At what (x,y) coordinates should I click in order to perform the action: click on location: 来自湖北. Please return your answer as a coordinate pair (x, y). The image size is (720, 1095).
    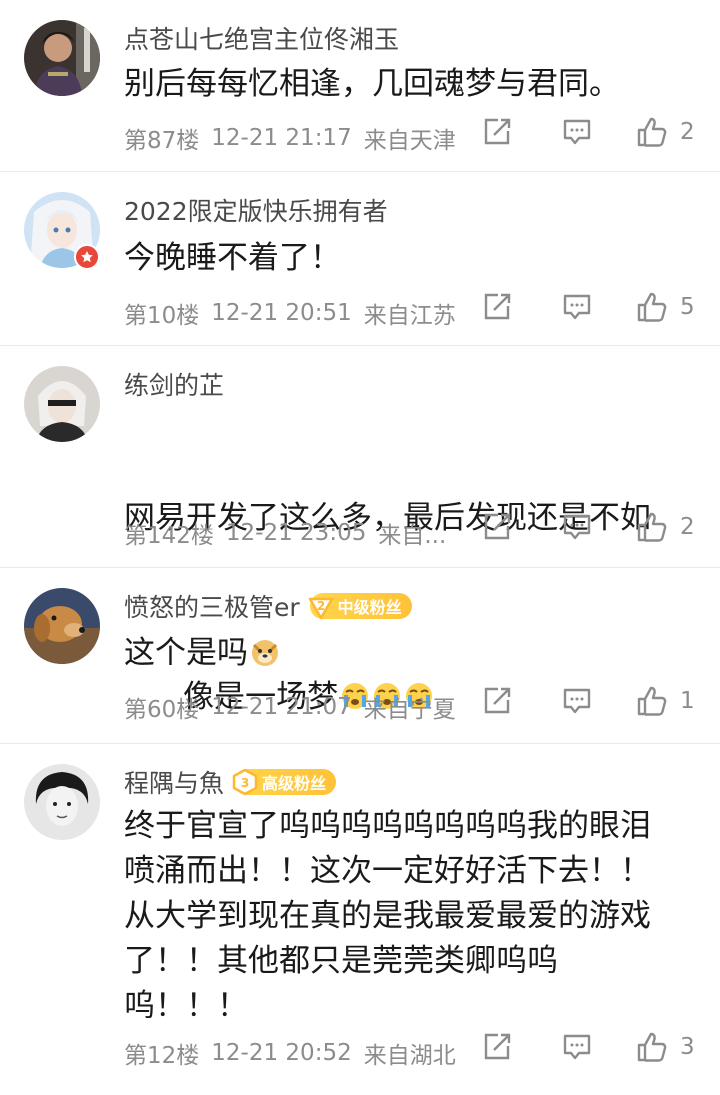
    Looking at the image, I should click on (409, 1056).